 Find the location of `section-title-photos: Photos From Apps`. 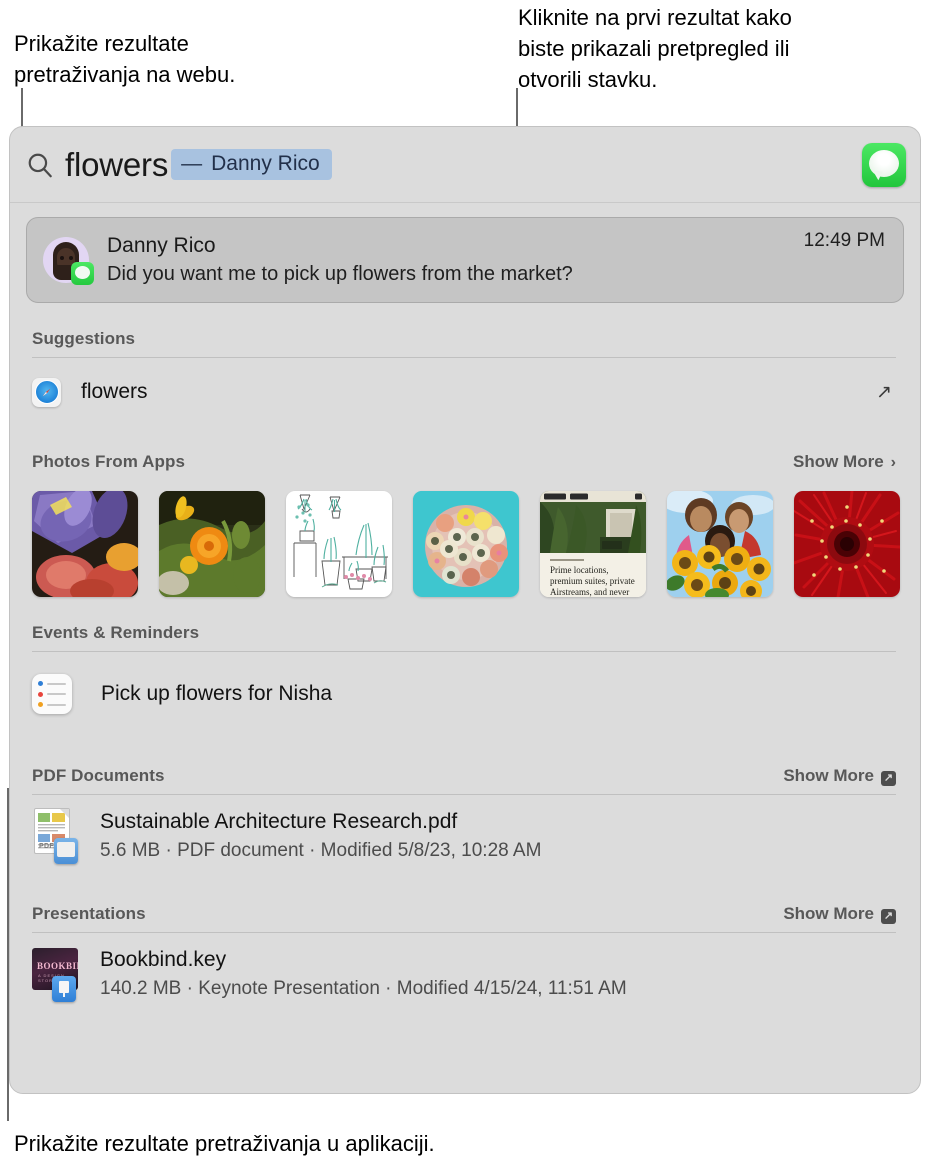

section-title-photos: Photos From Apps is located at coordinates (109, 461).